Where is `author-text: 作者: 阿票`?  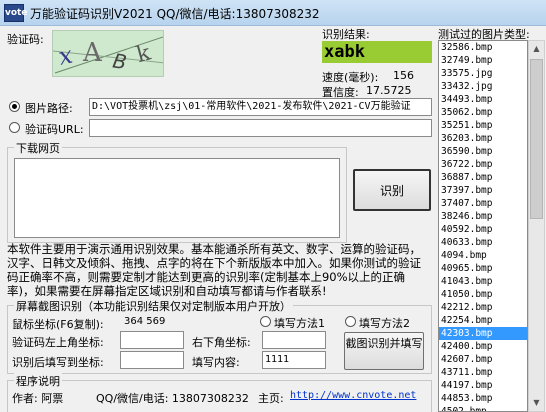
author-text: 作者: 阿票 is located at coordinates (38, 398).